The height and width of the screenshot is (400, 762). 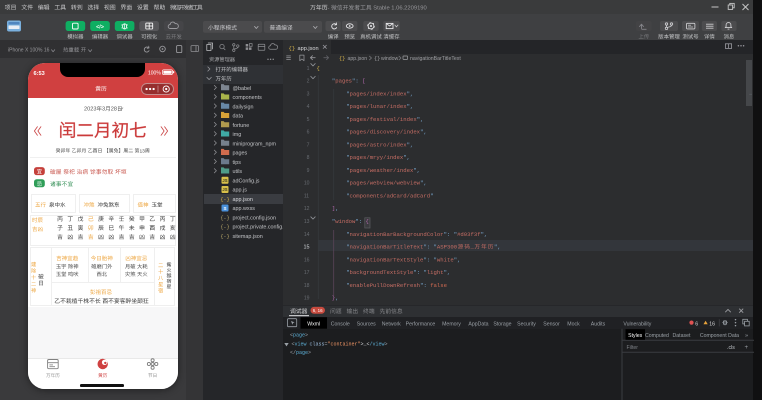 What do you see at coordinates (719, 336) in the screenshot?
I see `svg-text: Component Data` at bounding box center [719, 336].